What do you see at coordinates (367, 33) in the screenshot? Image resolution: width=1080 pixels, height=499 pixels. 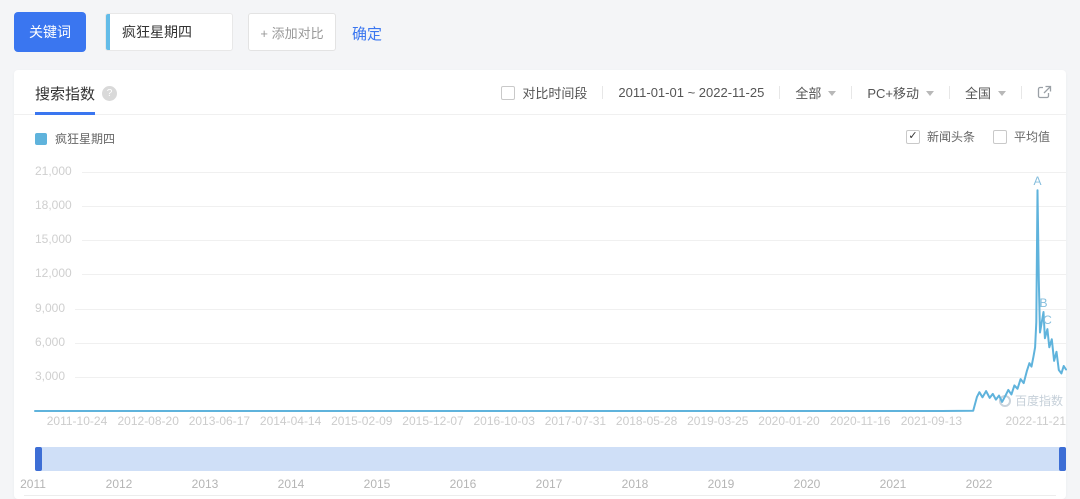 I see `confirm-link: 确定` at bounding box center [367, 33].